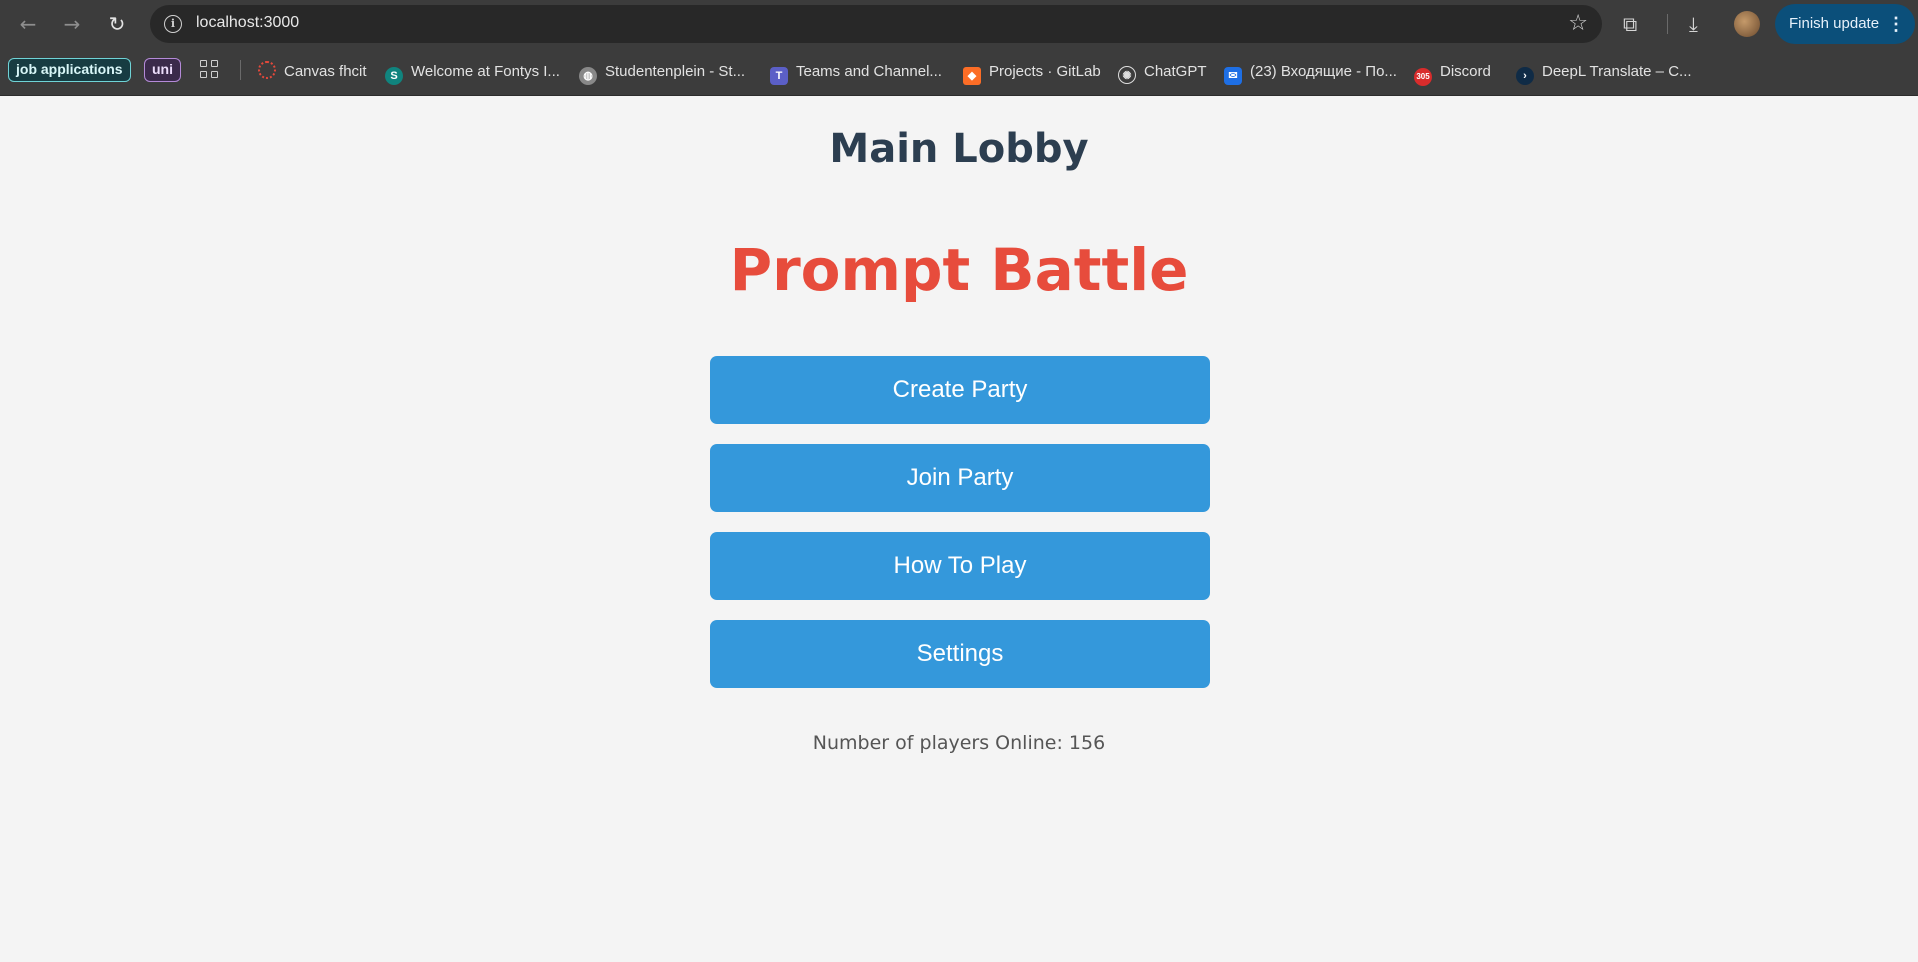 Image resolution: width=1918 pixels, height=962 pixels. Describe the element at coordinates (210, 70) in the screenshot. I see `apps-grid-icon` at that location.